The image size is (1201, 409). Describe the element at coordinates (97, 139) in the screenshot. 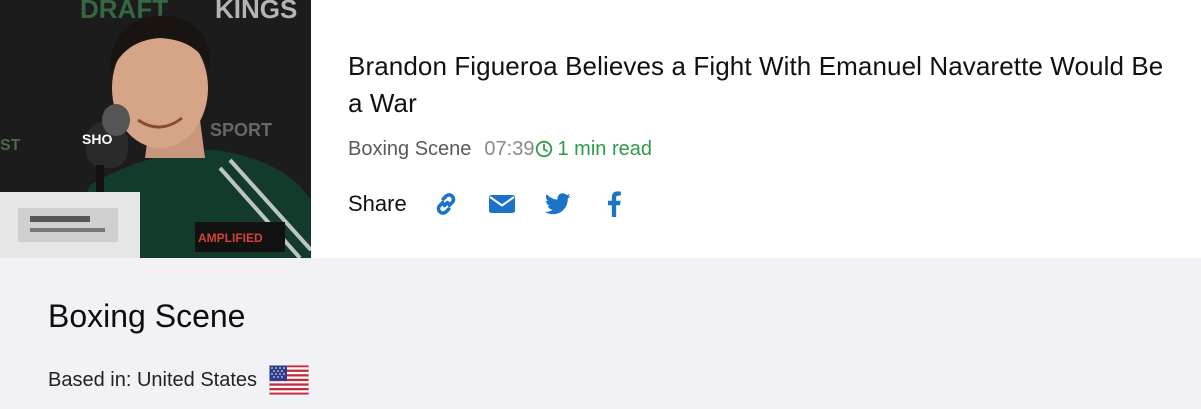

I see `svg-text: SHO` at that location.